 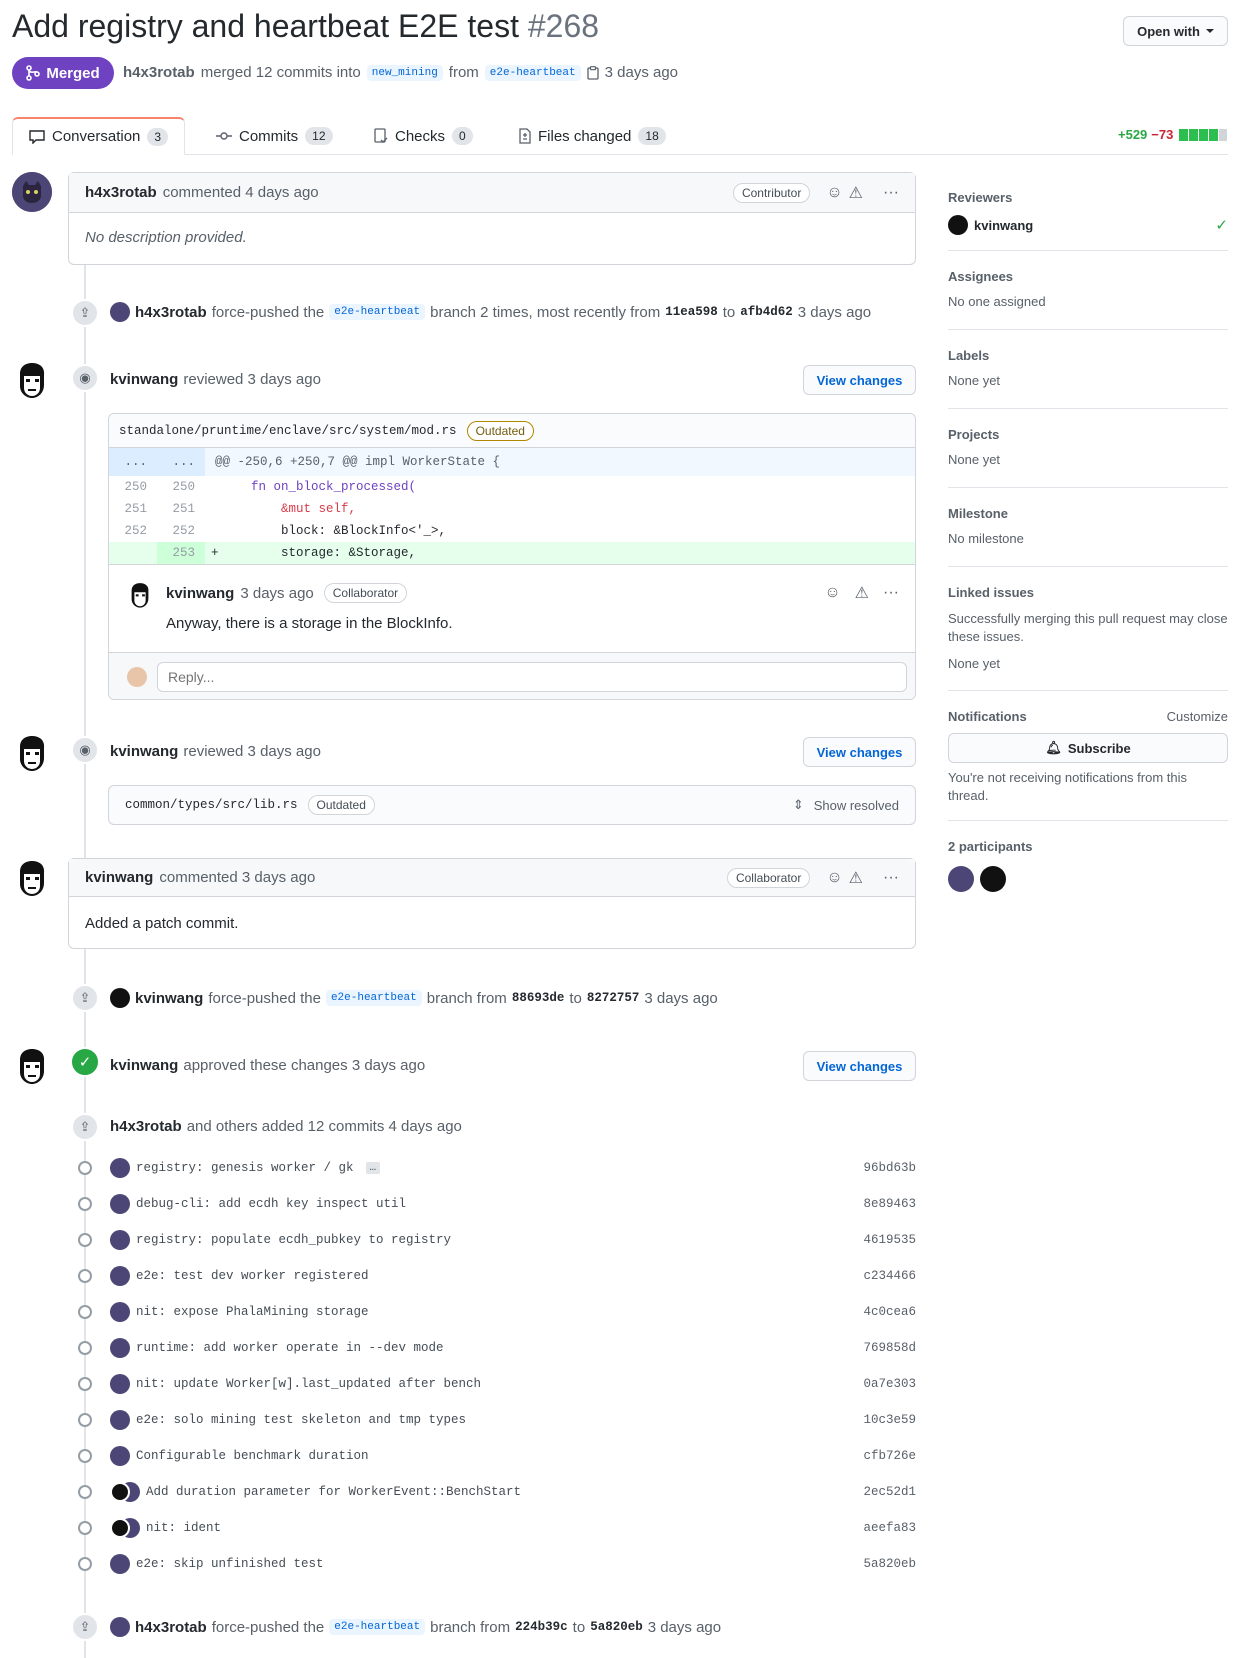 I want to click on tab-files-changed: Files changed 18, so click(x=592, y=136).